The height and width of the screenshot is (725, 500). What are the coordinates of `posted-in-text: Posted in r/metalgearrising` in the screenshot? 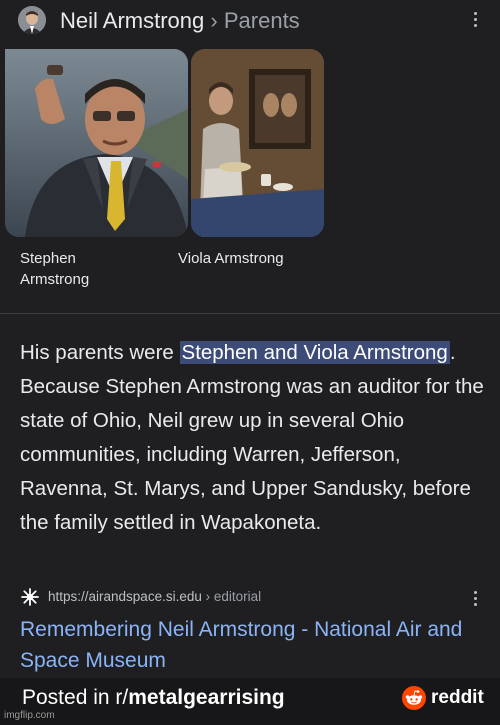 It's located at (153, 698).